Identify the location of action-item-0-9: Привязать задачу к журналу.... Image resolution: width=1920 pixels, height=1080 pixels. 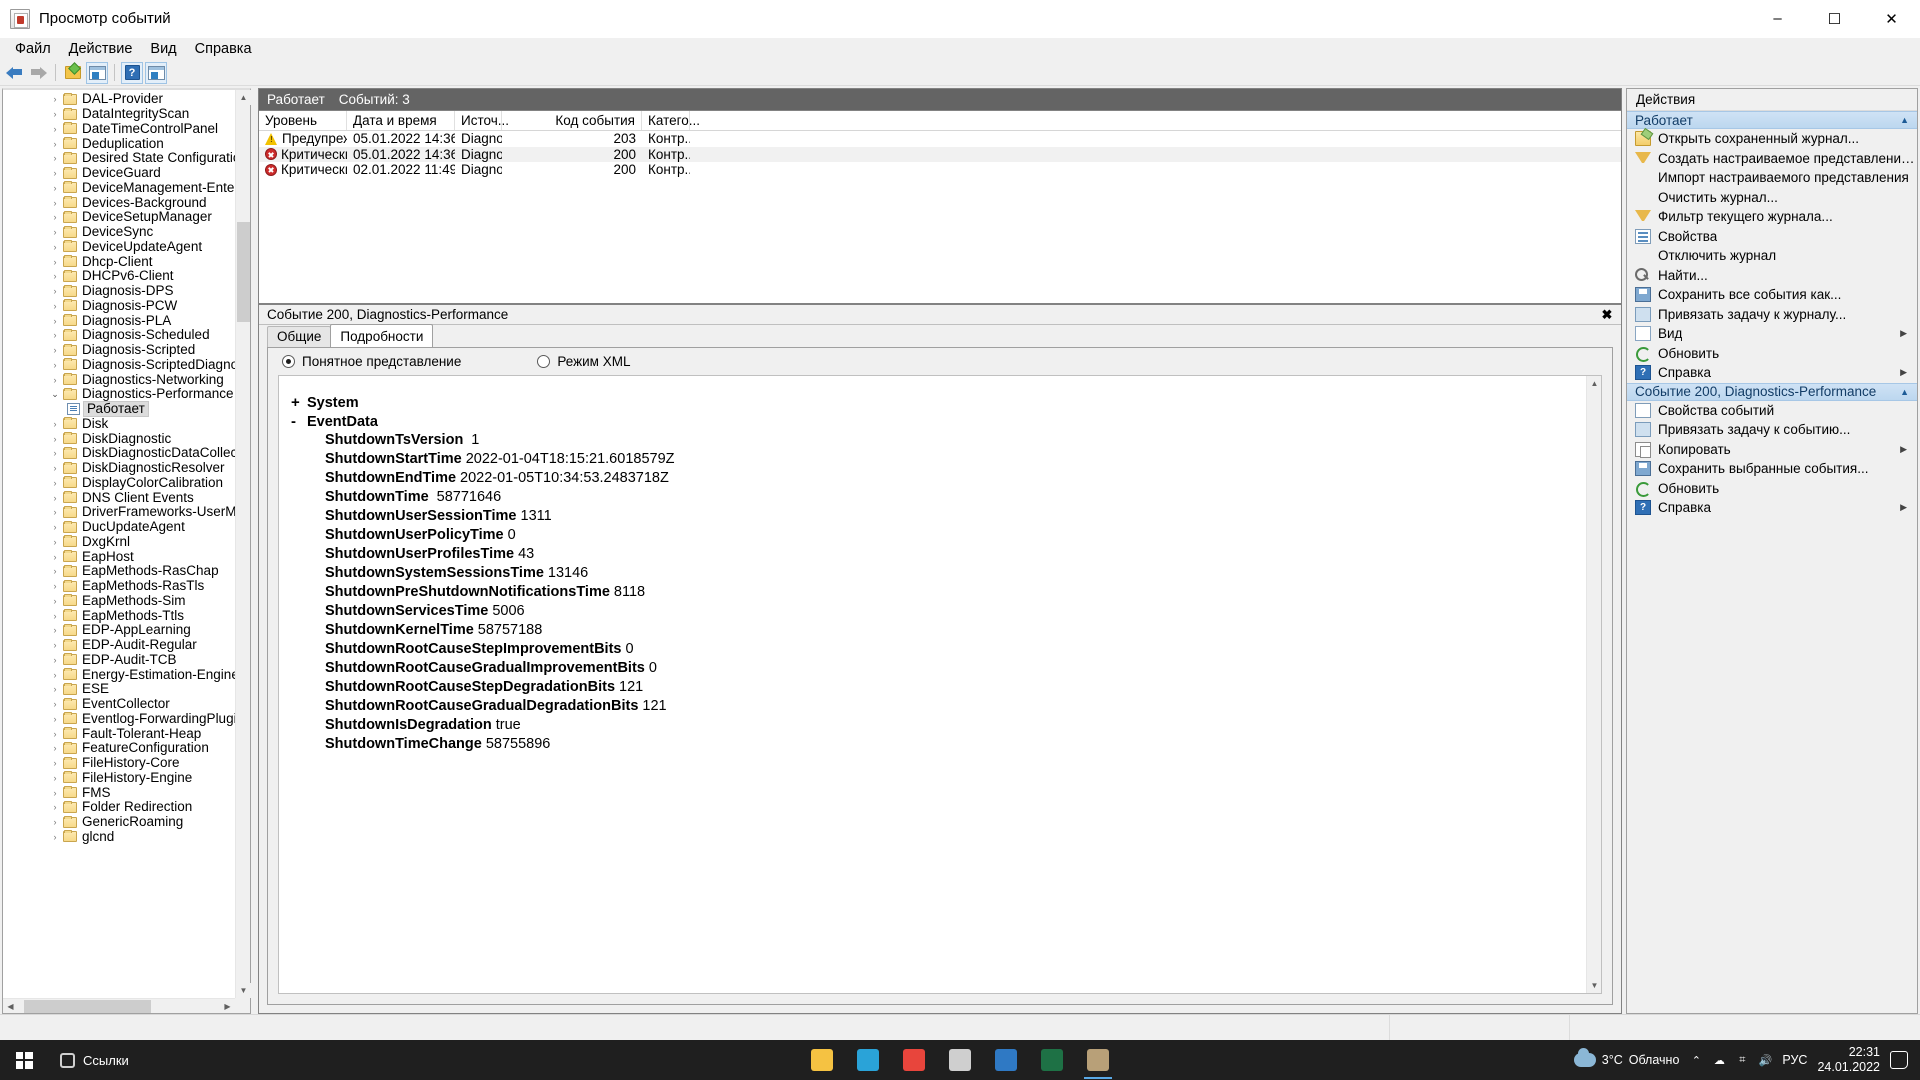
(1772, 315).